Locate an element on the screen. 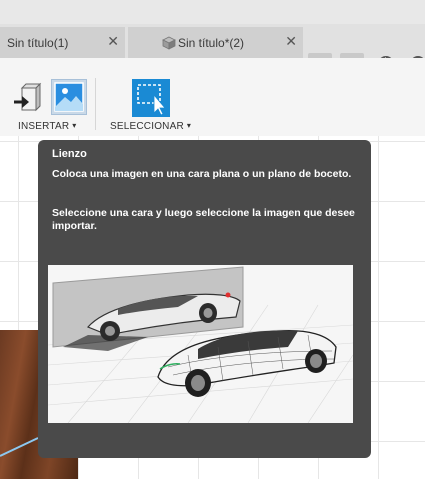  document-tab-1: Sin título(1) ✕ is located at coordinates (62, 42).